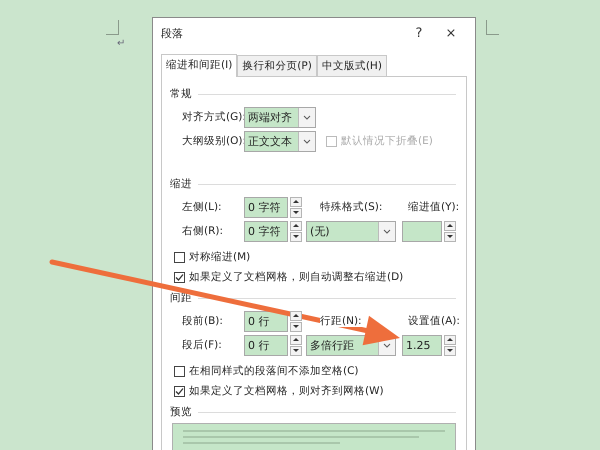 The image size is (600, 450). Describe the element at coordinates (351, 207) in the screenshot. I see `field-label: 特殊格式(S):` at that location.